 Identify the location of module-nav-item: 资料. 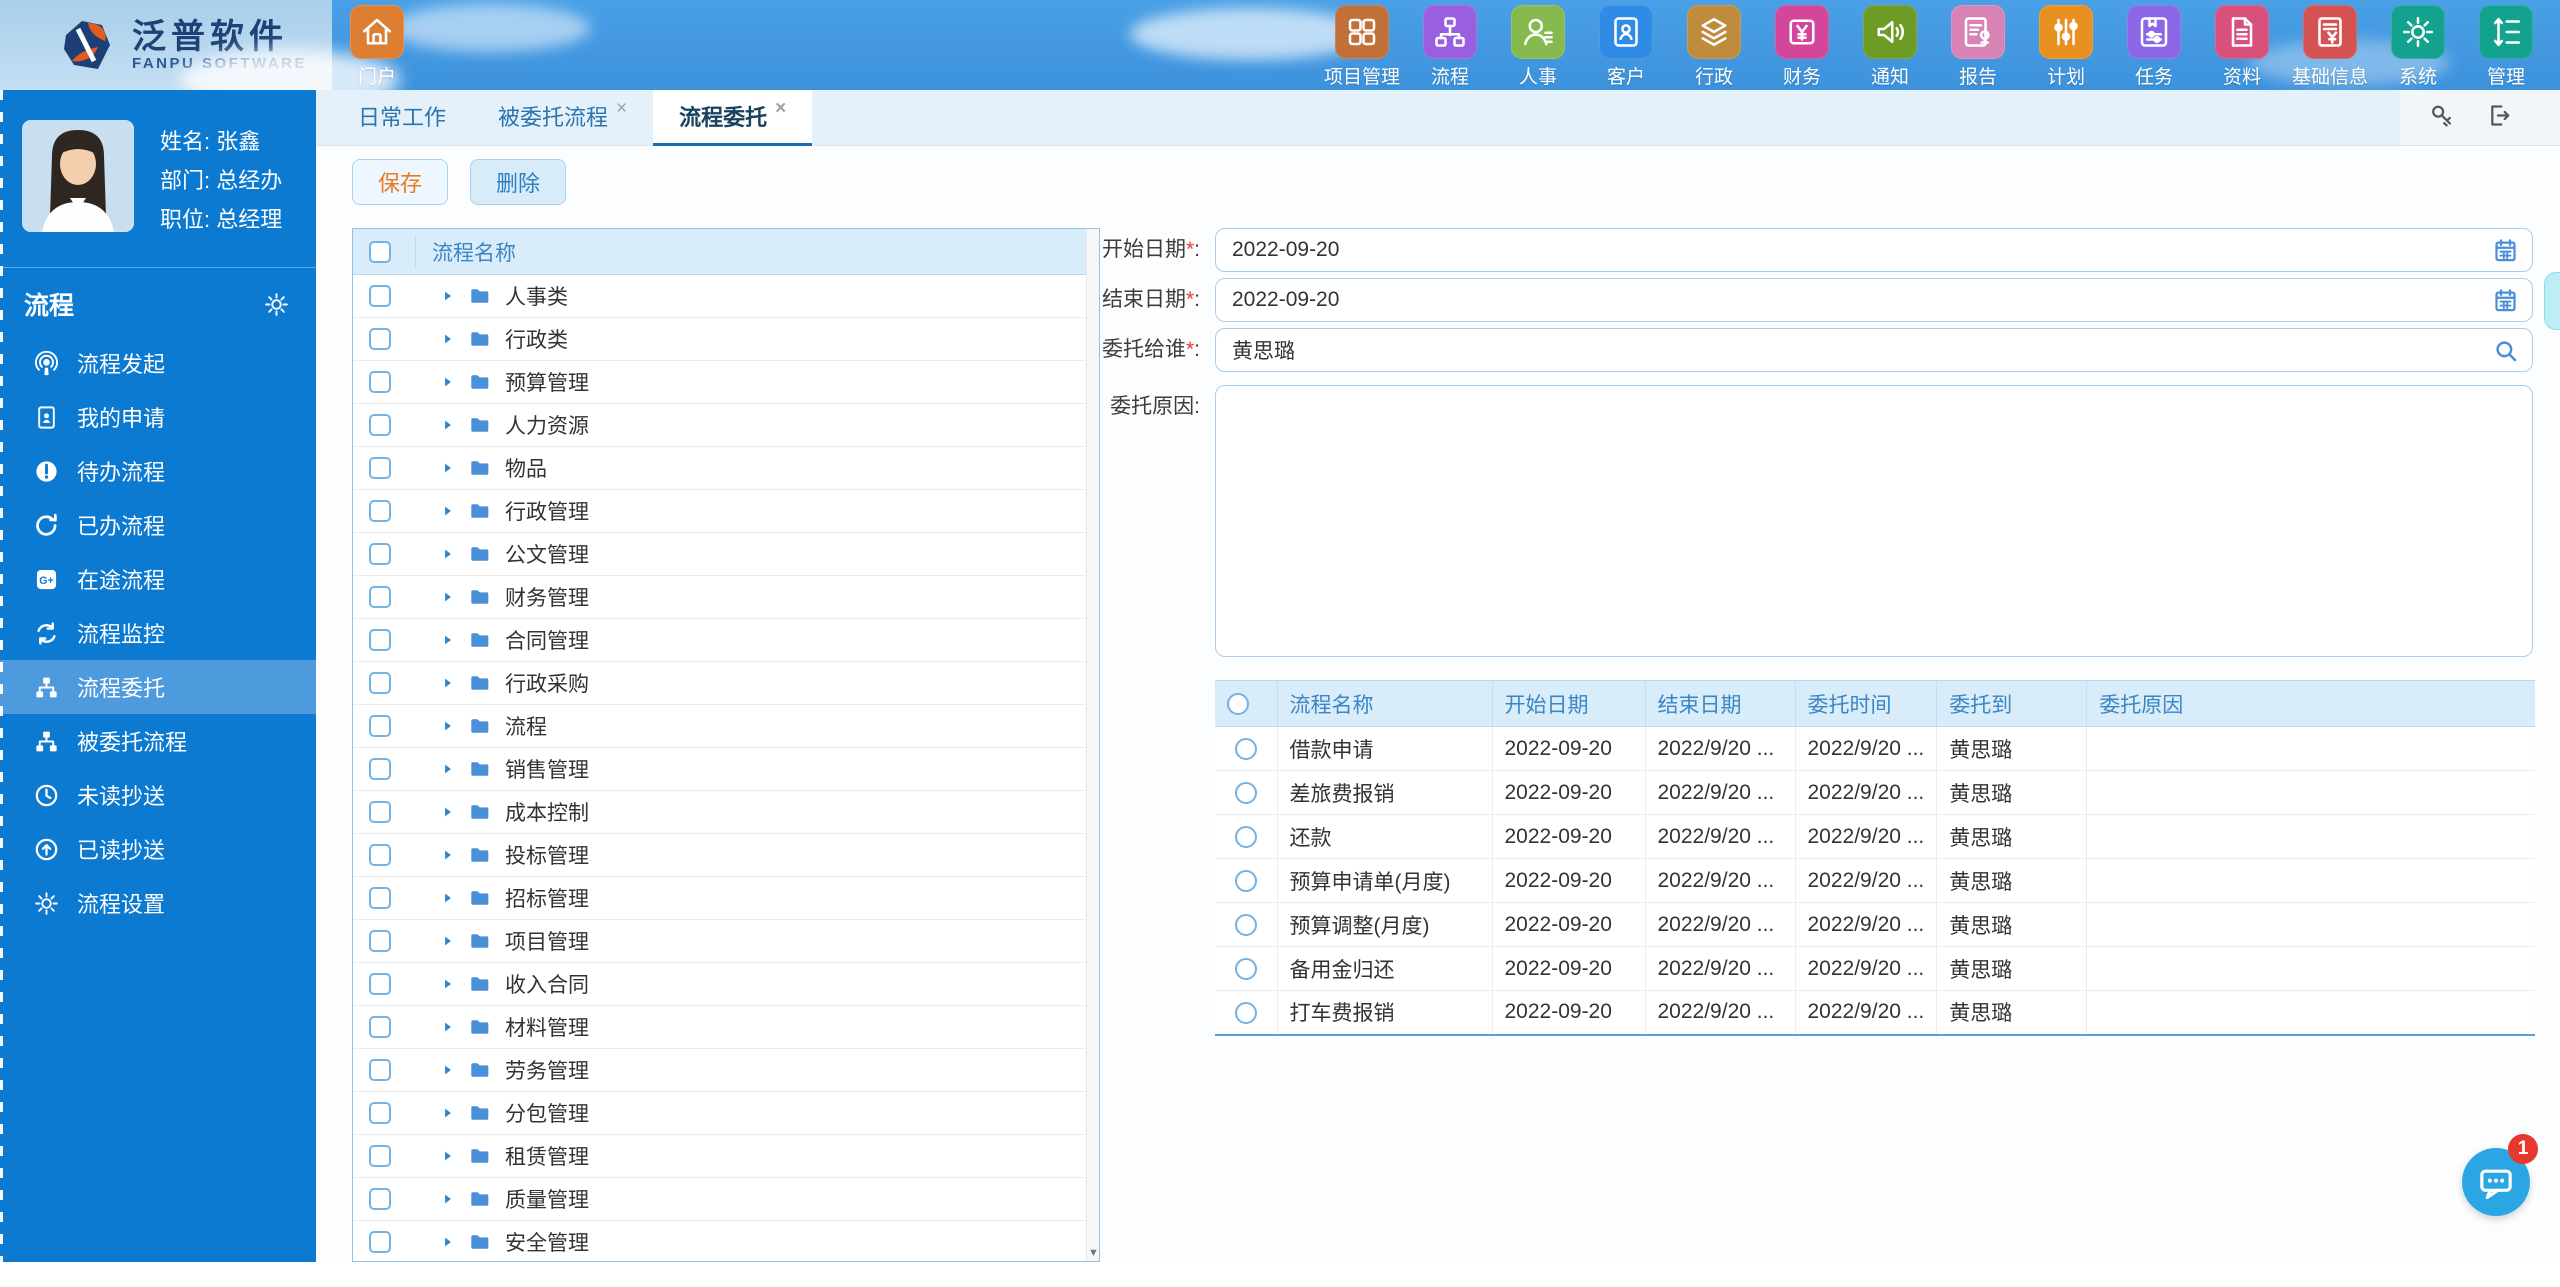
(2242, 47).